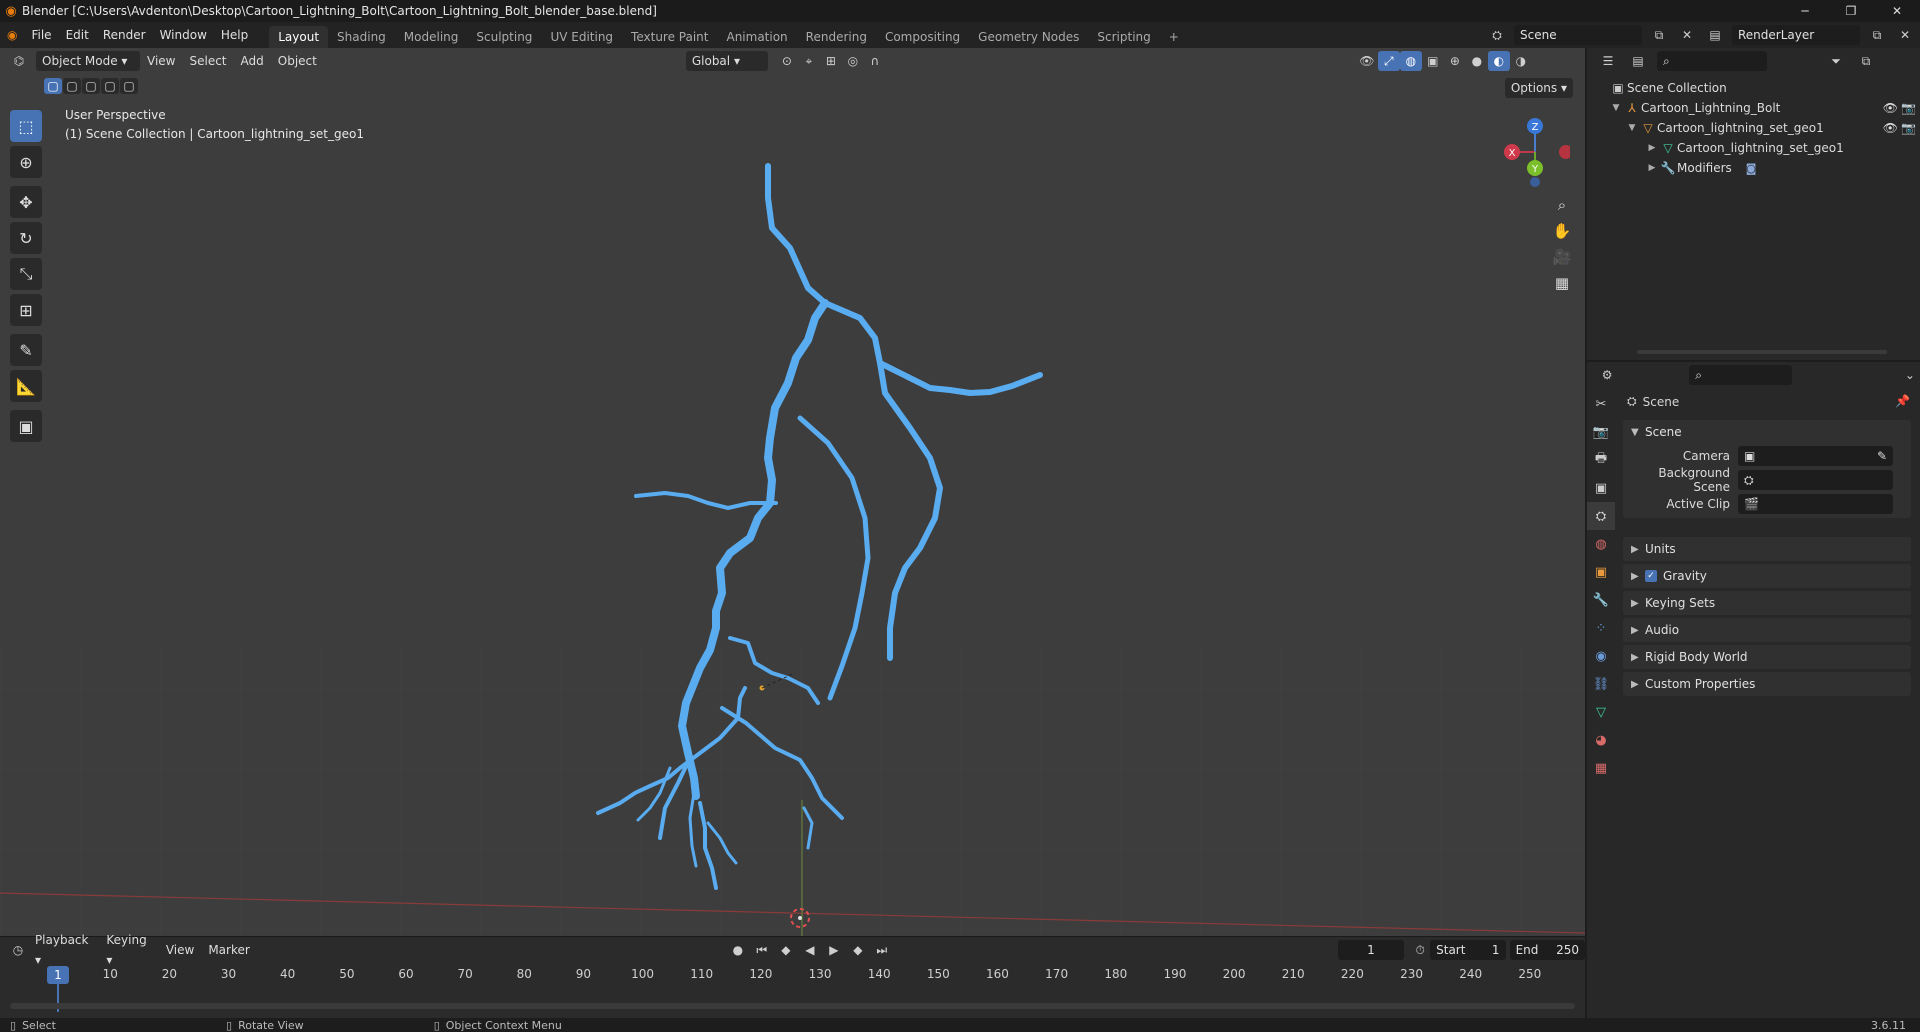 The image size is (1920, 1032). What do you see at coordinates (1601, 404) in the screenshot?
I see `tool-tab-icon: ✂` at bounding box center [1601, 404].